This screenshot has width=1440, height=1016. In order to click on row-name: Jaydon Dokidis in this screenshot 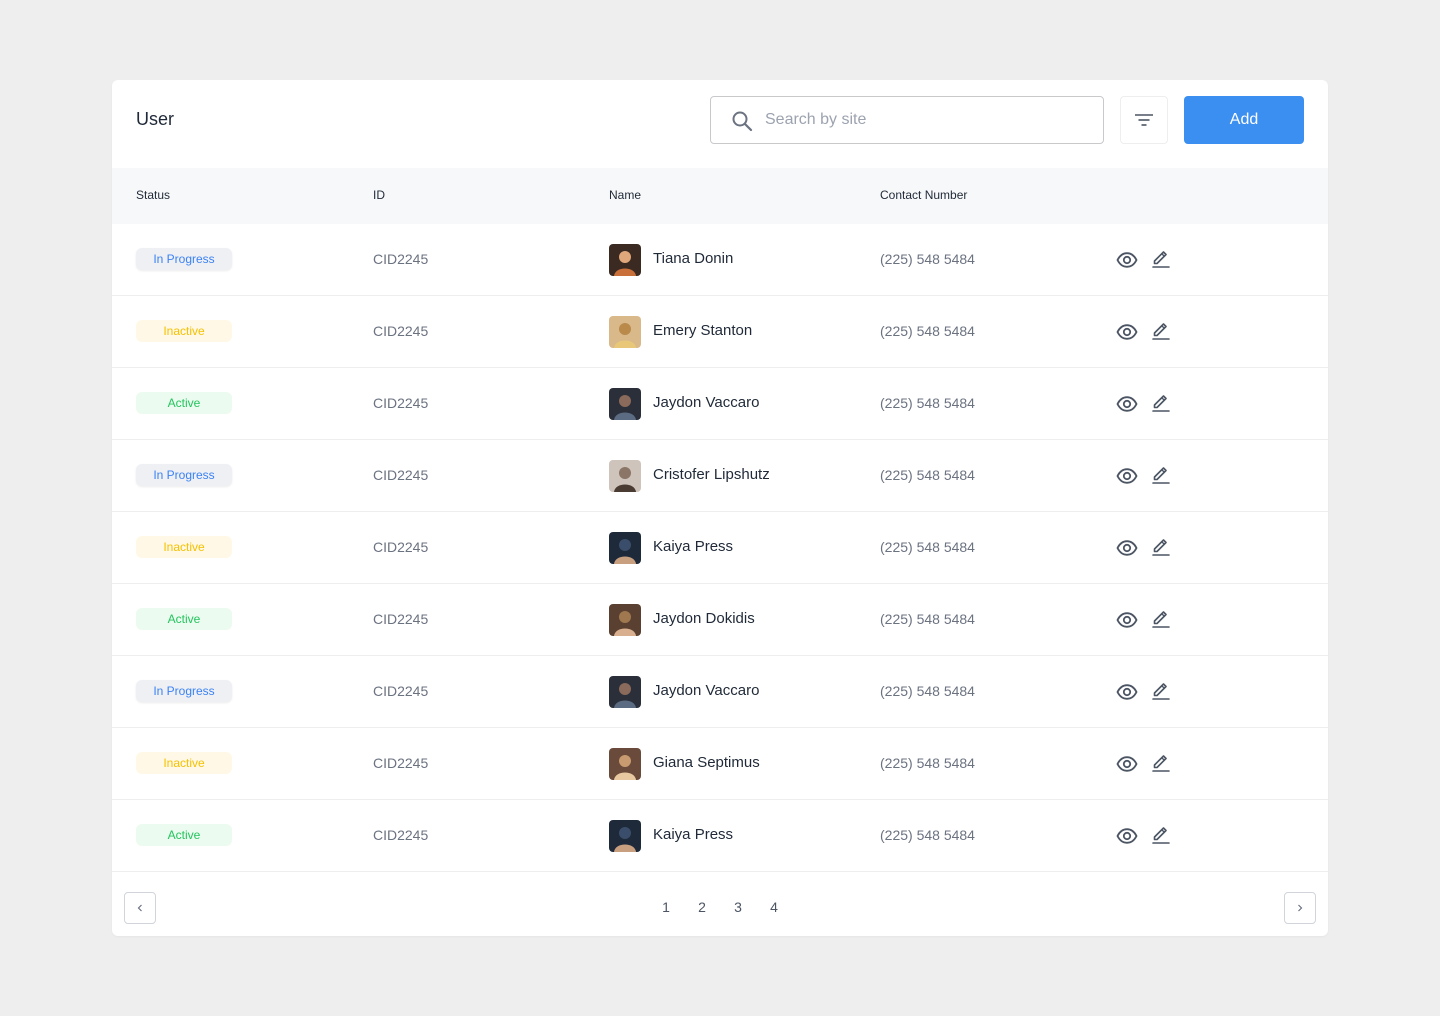, I will do `click(704, 618)`.